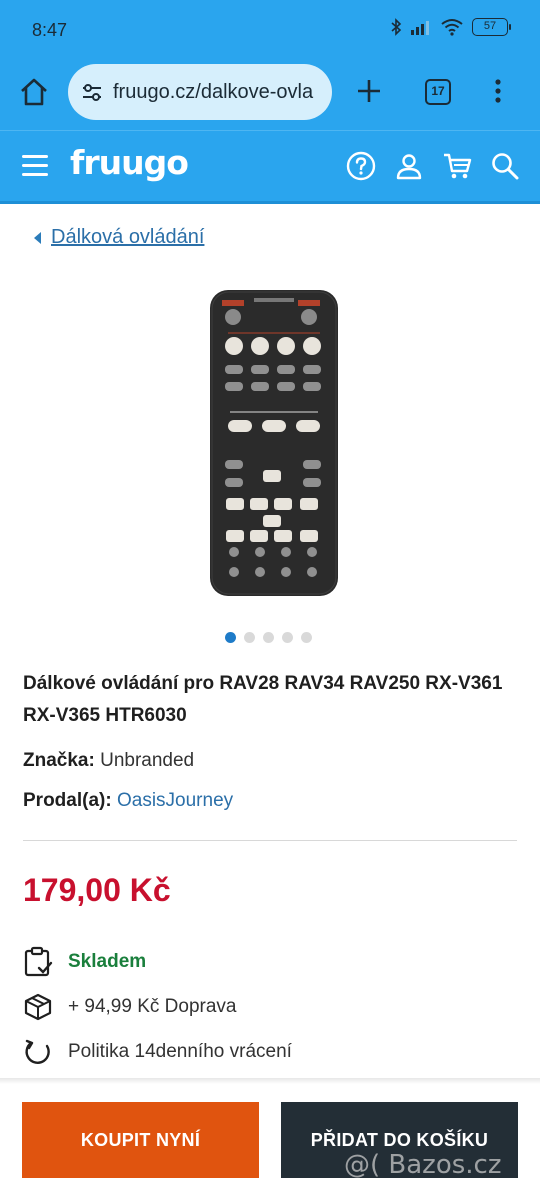 This screenshot has width=540, height=1200. What do you see at coordinates (420, 28) in the screenshot?
I see `signal-icon` at bounding box center [420, 28].